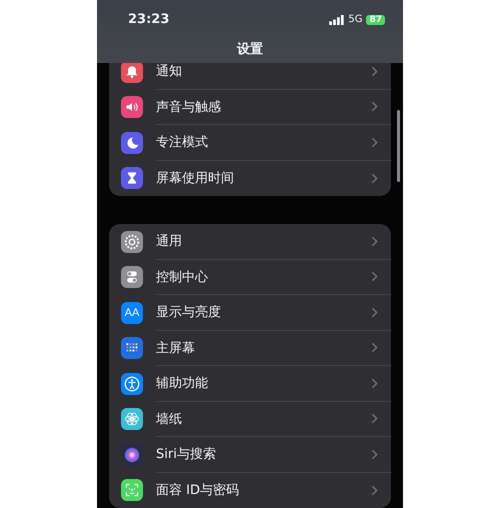  What do you see at coordinates (188, 313) in the screenshot?
I see `row-label: 显示与亮度` at bounding box center [188, 313].